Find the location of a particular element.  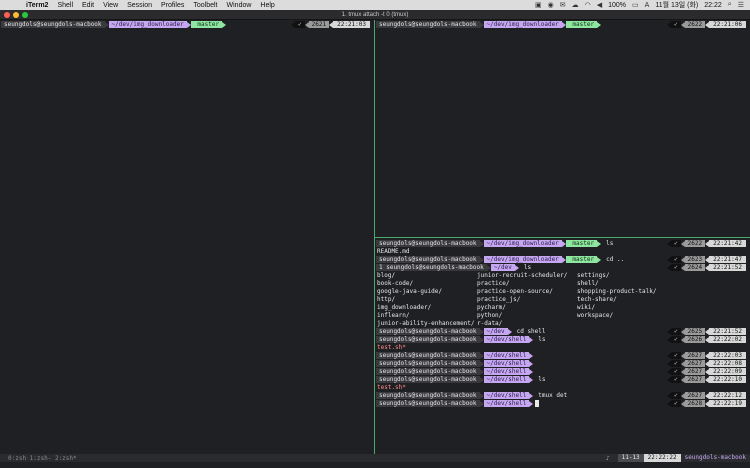

battery-icon: ▭ is located at coordinates (635, 5).